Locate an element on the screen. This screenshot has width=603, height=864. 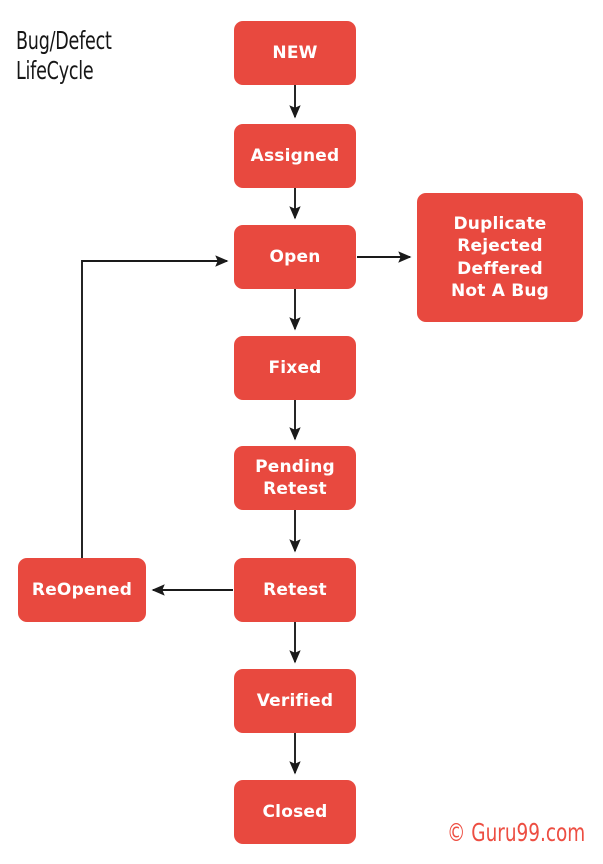
node-retest-label: Retest is located at coordinates (295, 589).